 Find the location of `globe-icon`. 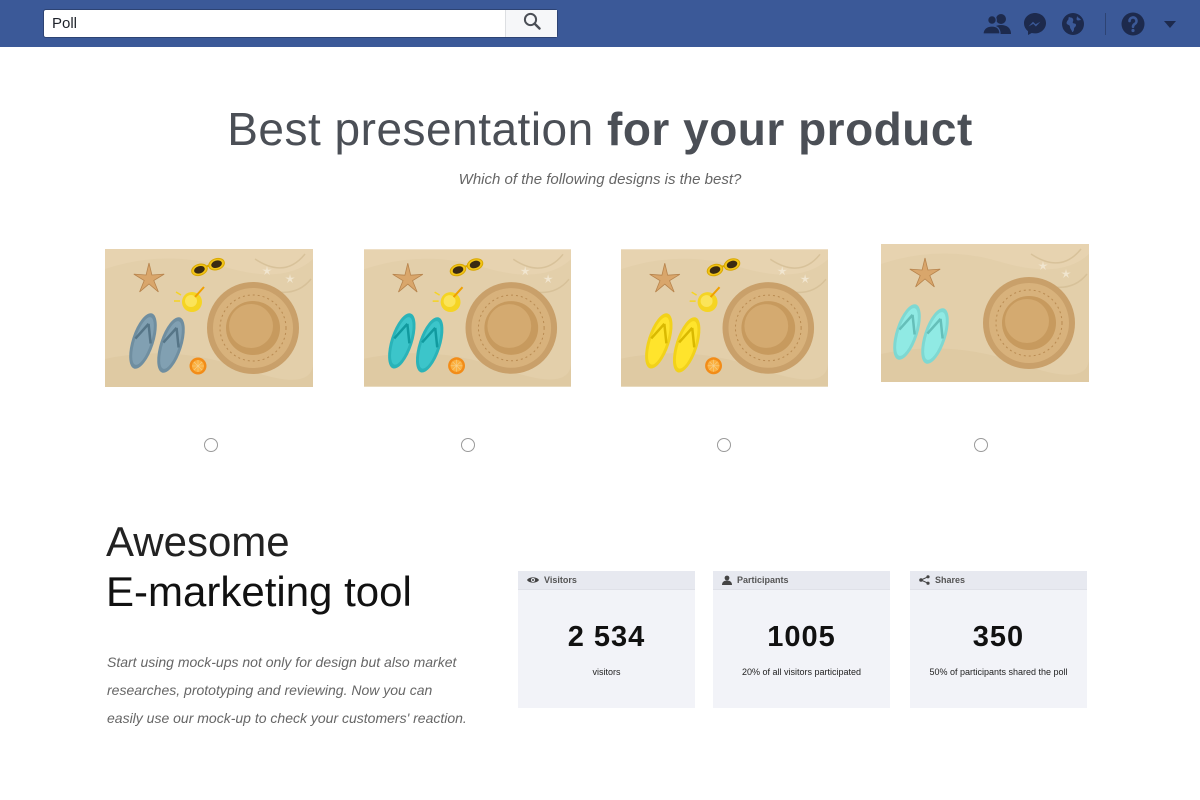

globe-icon is located at coordinates (1073, 24).